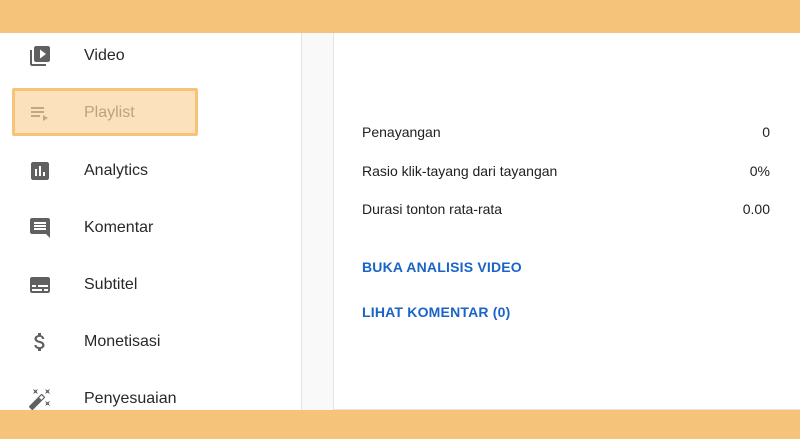 This screenshot has width=800, height=439. I want to click on sidebar-item-subtitel: Subtitel, so click(150, 285).